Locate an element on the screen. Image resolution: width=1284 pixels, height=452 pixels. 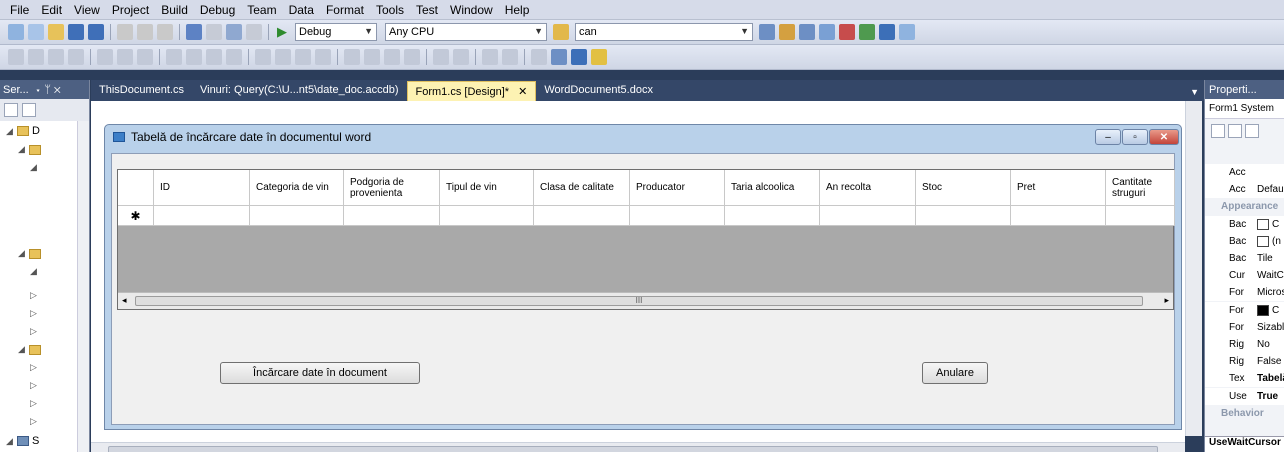
open-folder-icon is located at coordinates (56, 32).